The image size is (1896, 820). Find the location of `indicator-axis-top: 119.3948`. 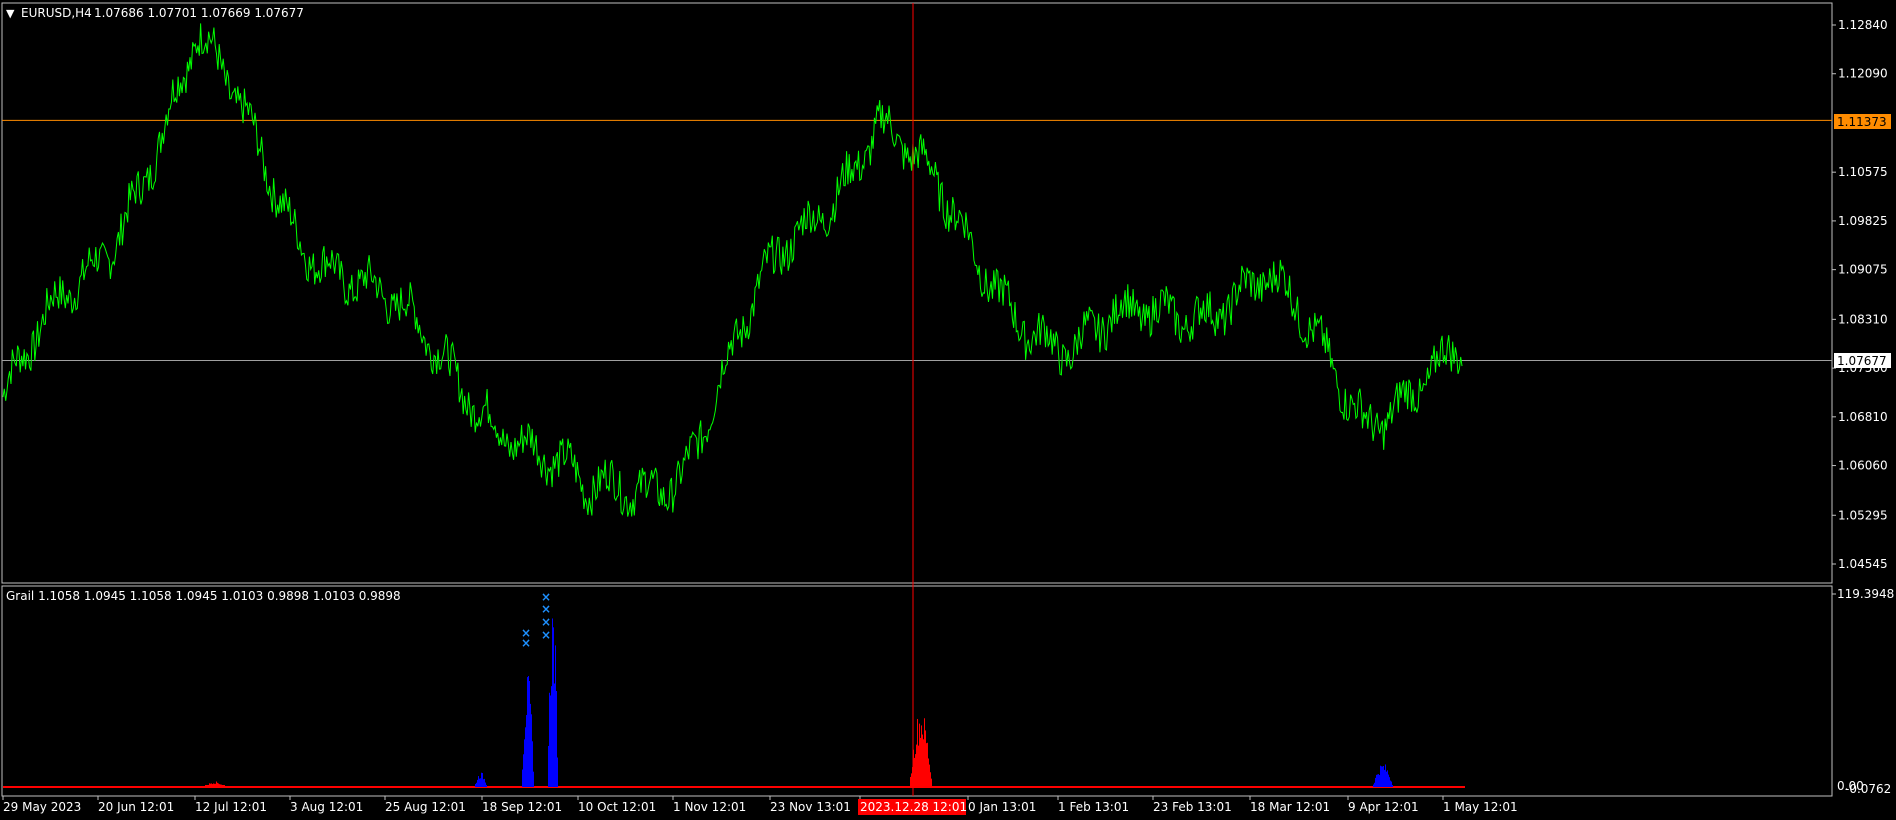

indicator-axis-top: 119.3948 is located at coordinates (1865, 594).